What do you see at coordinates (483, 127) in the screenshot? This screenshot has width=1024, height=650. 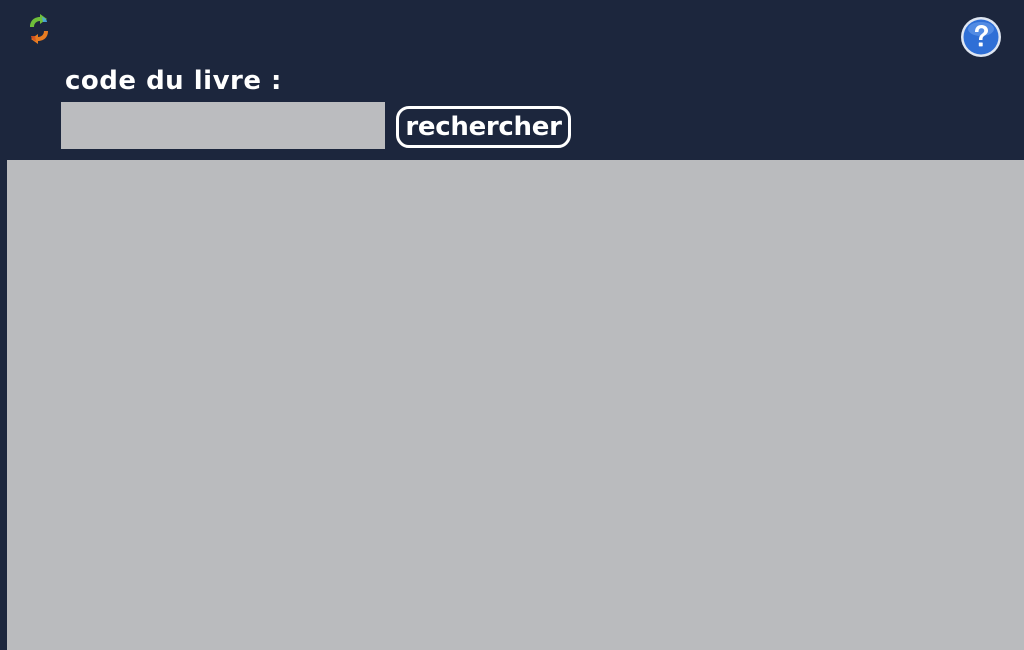 I see `search-button: rechercher` at bounding box center [483, 127].